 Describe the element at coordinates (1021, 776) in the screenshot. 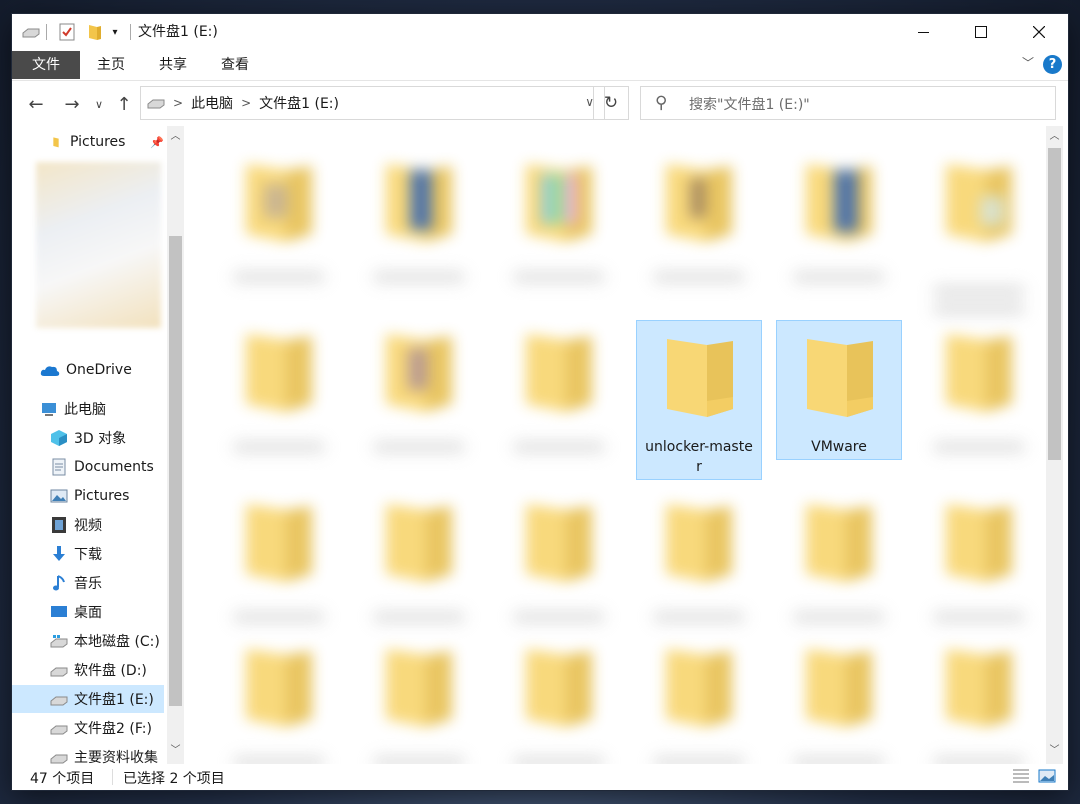

I see `details-view-icon` at that location.